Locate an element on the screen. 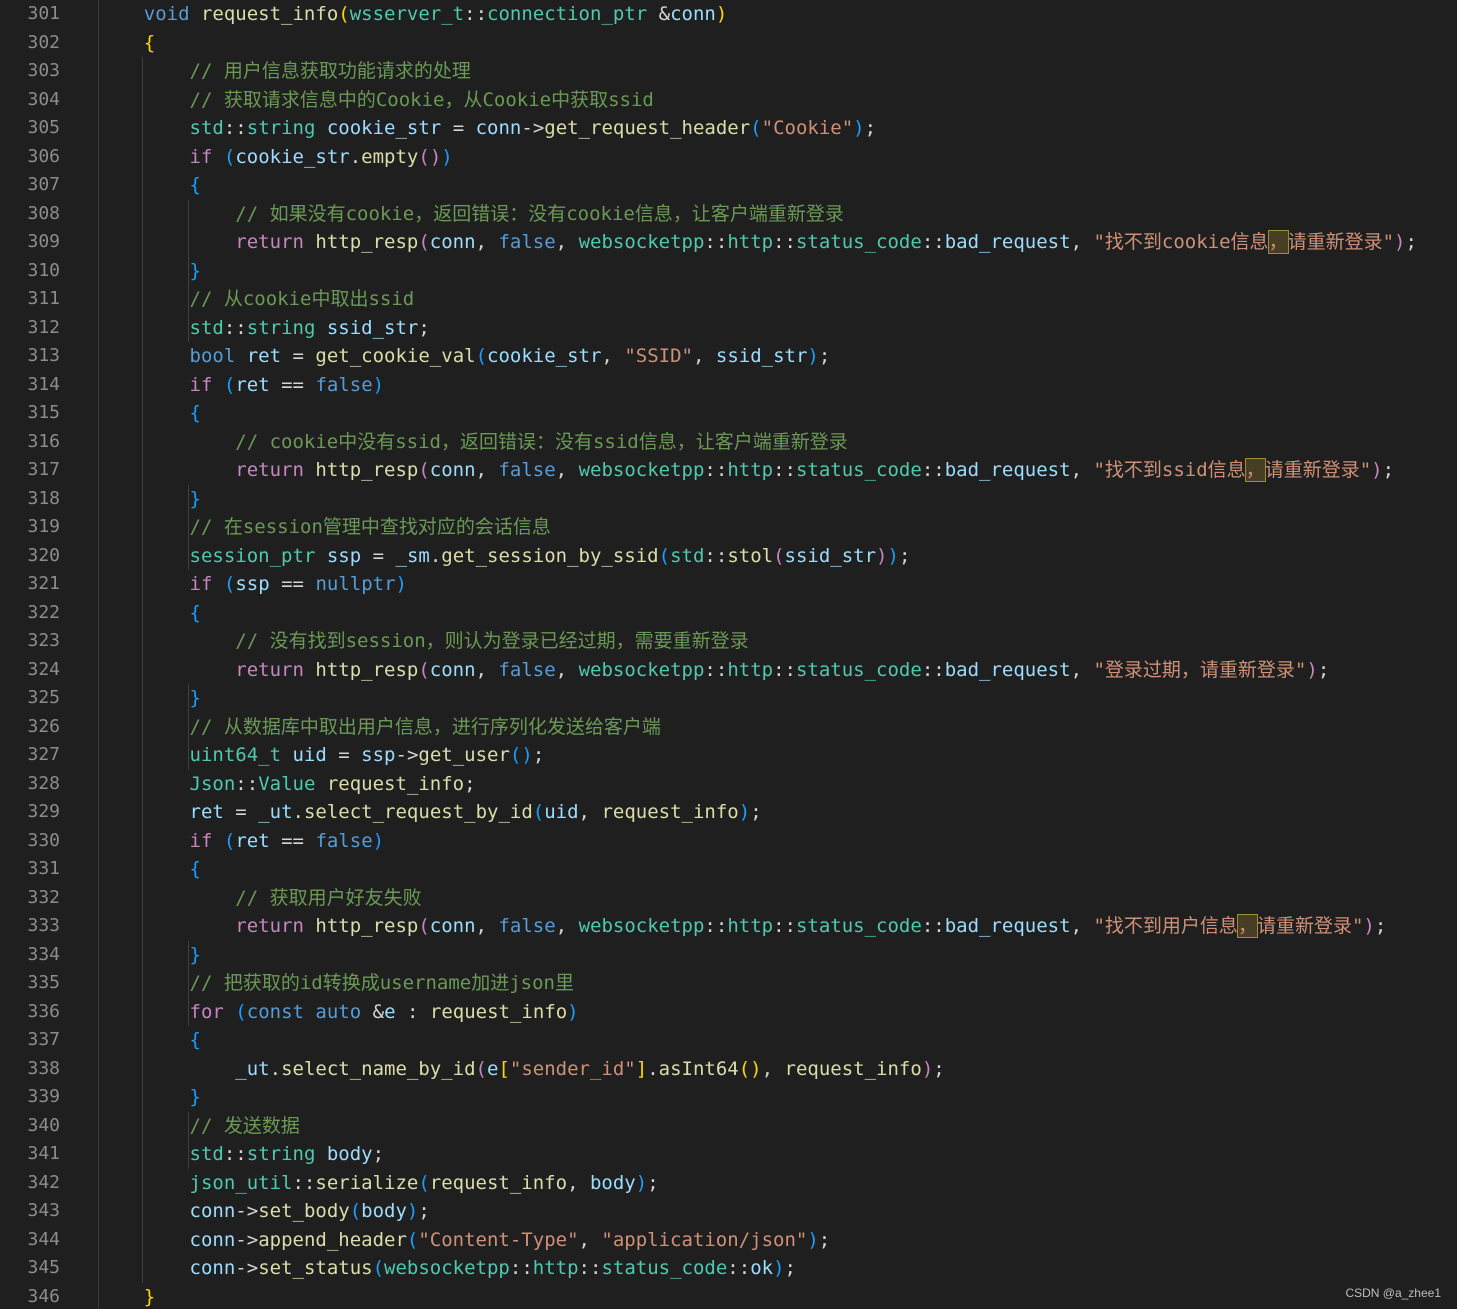 This screenshot has height=1309, width=1457. code-line: // 在session管理中查找对应的会话信息 is located at coordinates (777, 527).